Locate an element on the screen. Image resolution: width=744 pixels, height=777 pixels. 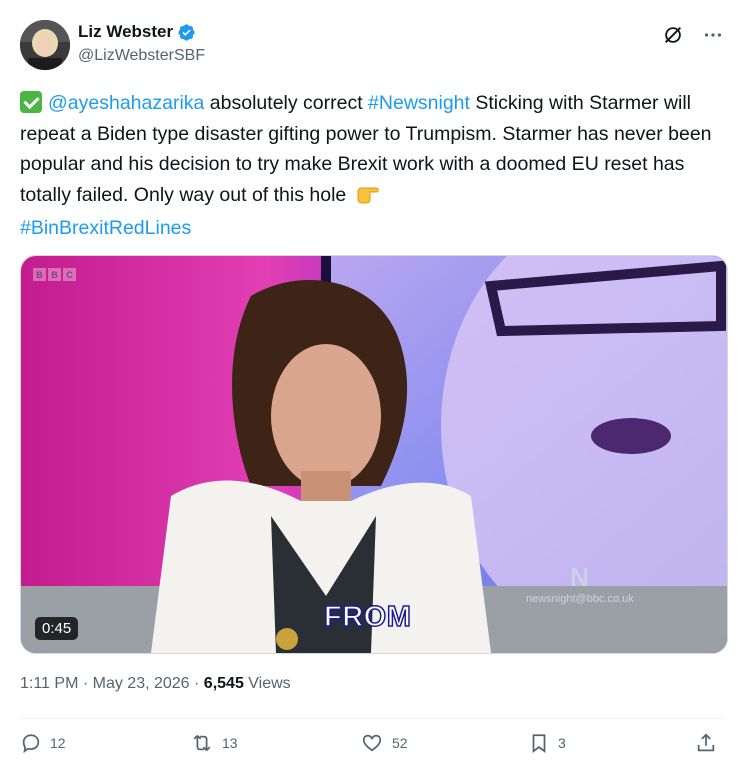
repost-icon is located at coordinates (202, 743).